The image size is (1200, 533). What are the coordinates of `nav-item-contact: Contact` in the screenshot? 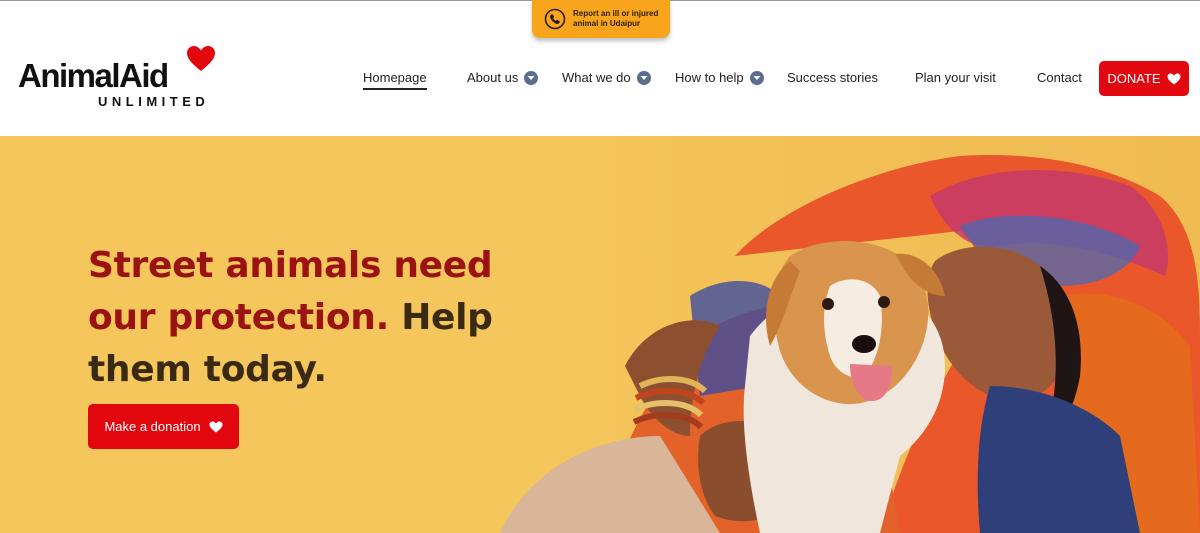 It's located at (1059, 77).